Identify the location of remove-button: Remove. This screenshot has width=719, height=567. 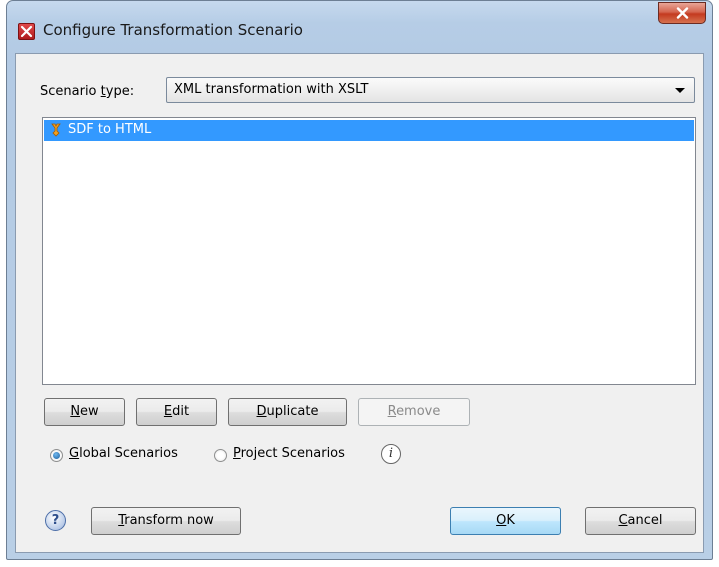
(414, 412).